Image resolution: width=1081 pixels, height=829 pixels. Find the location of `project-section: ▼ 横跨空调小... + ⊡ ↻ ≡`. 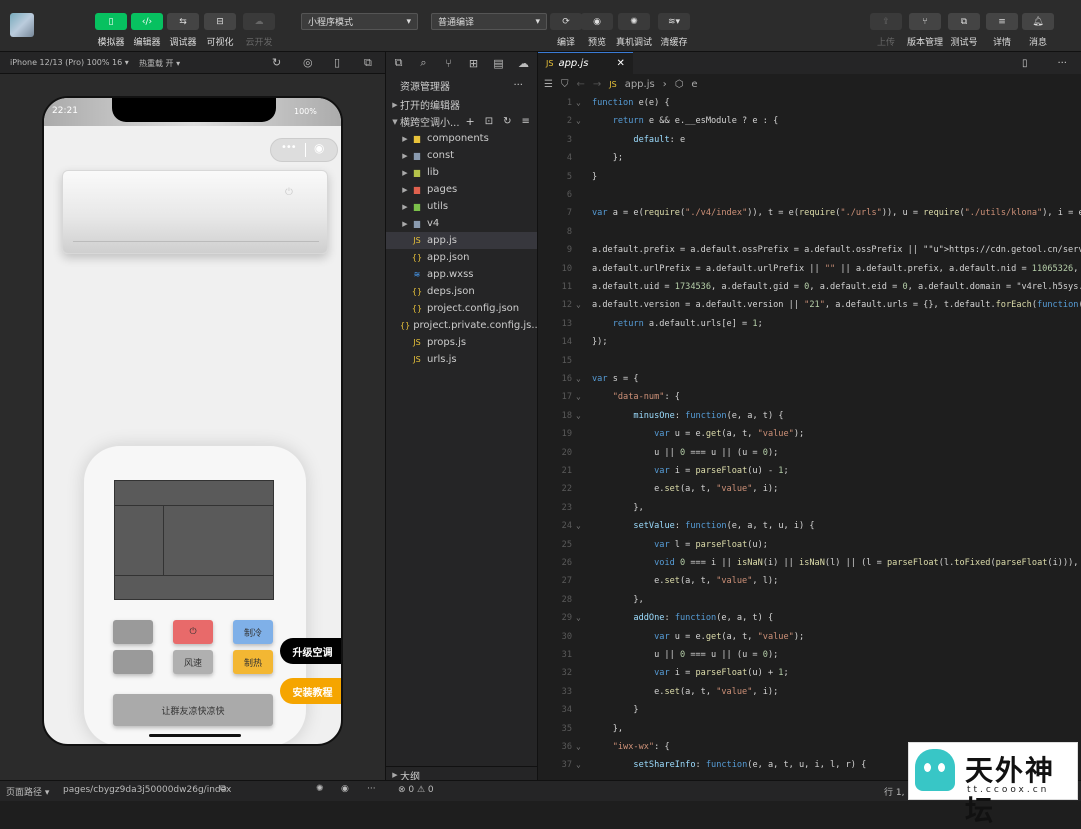

project-section: ▼ 横跨空调小... + ⊡ ↻ ≡ is located at coordinates (461, 121).